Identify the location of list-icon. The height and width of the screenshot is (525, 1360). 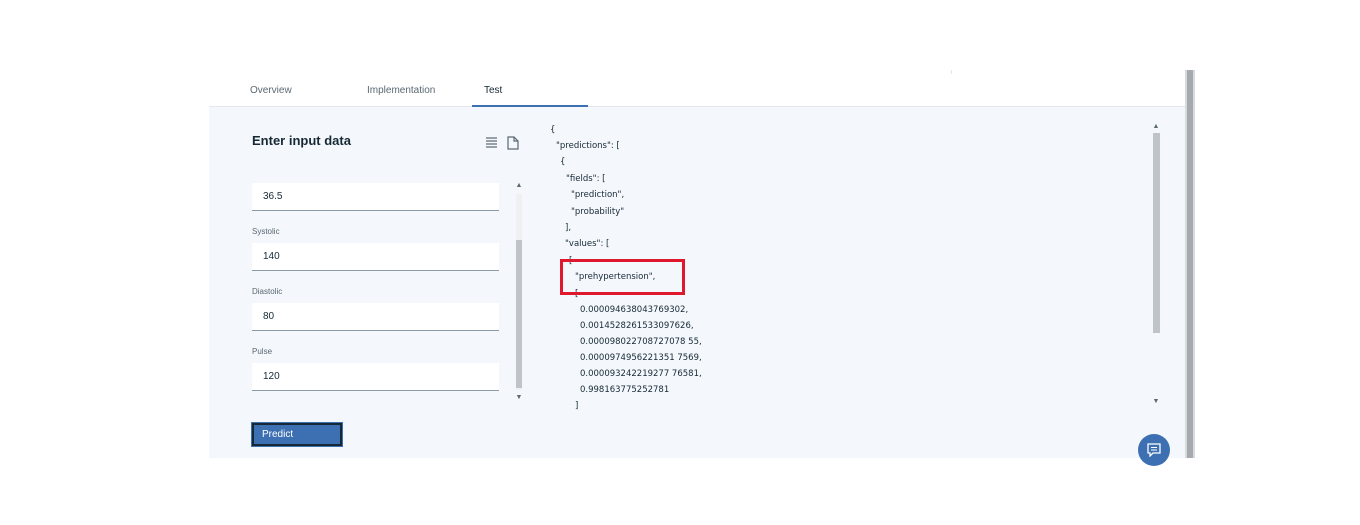
(491, 143).